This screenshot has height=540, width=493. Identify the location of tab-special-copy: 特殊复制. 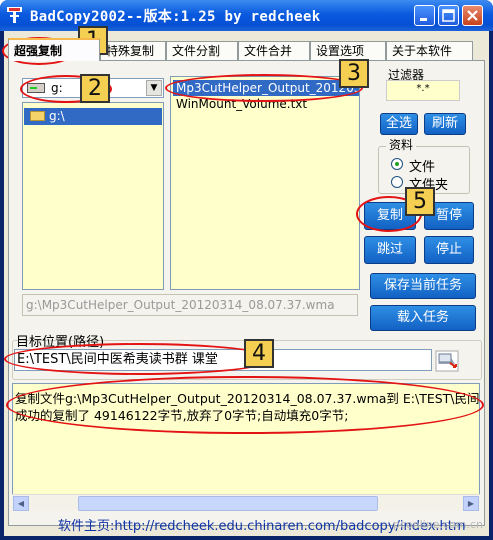
(133, 50).